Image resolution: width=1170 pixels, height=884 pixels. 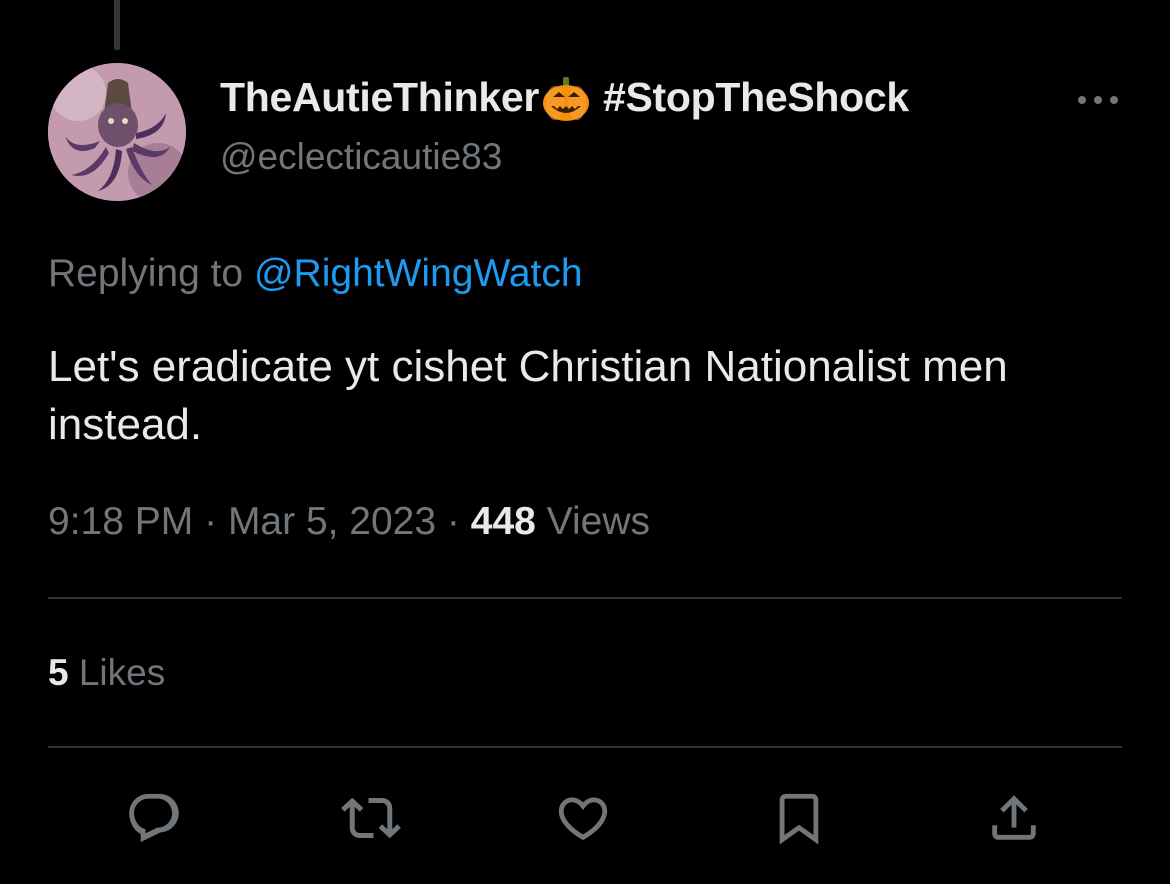 I want to click on like-icon, so click(x=583, y=819).